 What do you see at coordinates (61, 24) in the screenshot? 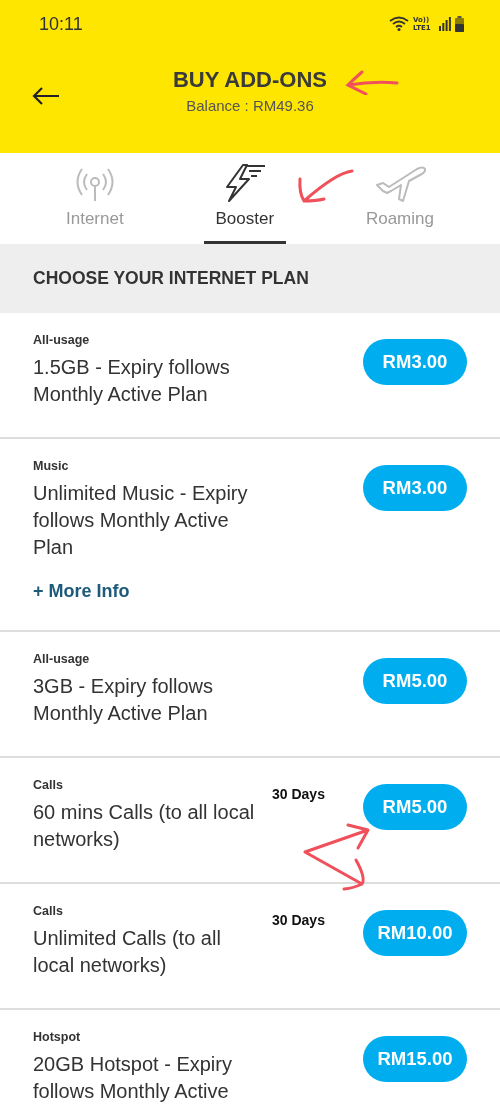
I see `status-time: 10:11` at bounding box center [61, 24].